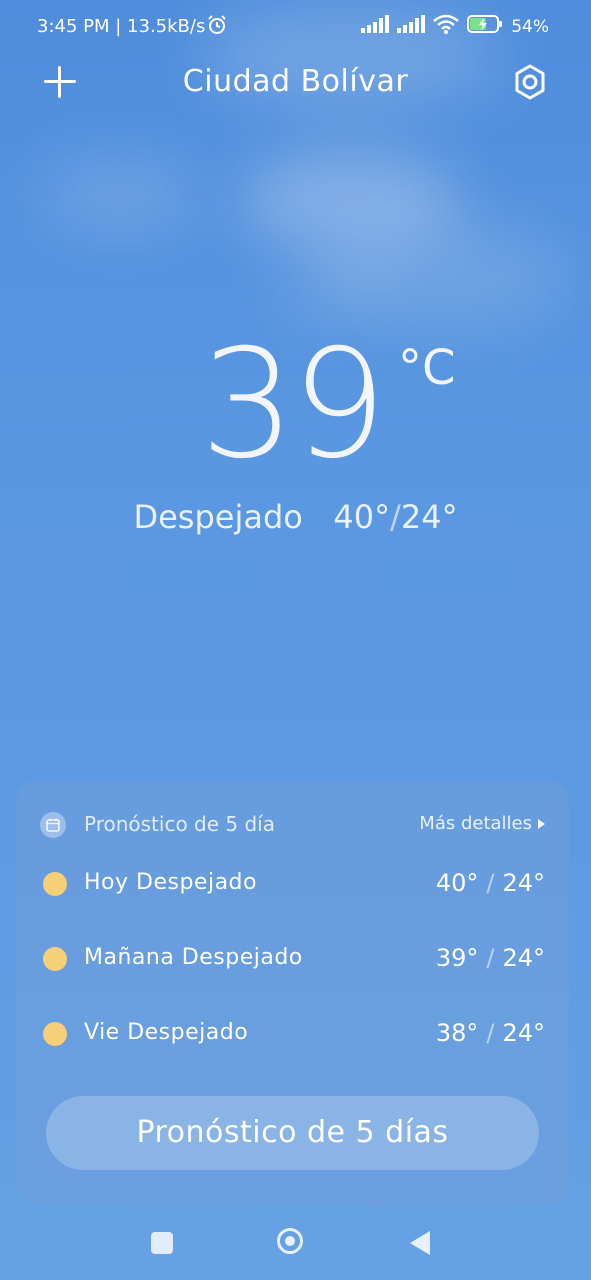 Image resolution: width=591 pixels, height=1280 pixels. I want to click on current-low: 24°, so click(429, 517).